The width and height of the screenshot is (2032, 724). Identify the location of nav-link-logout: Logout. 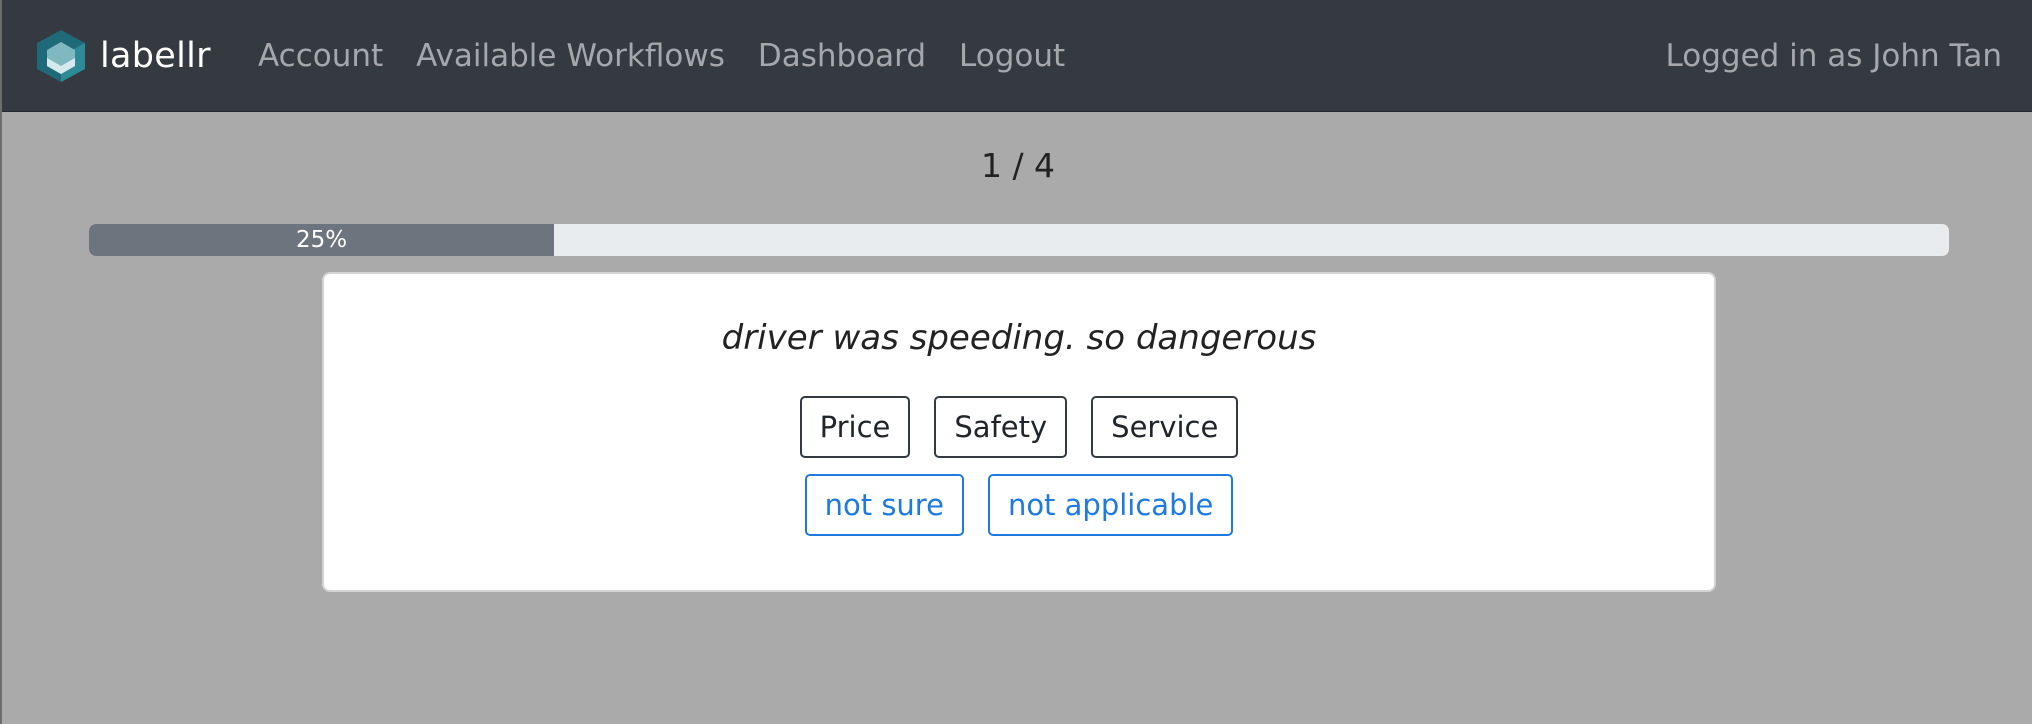
(1012, 56).